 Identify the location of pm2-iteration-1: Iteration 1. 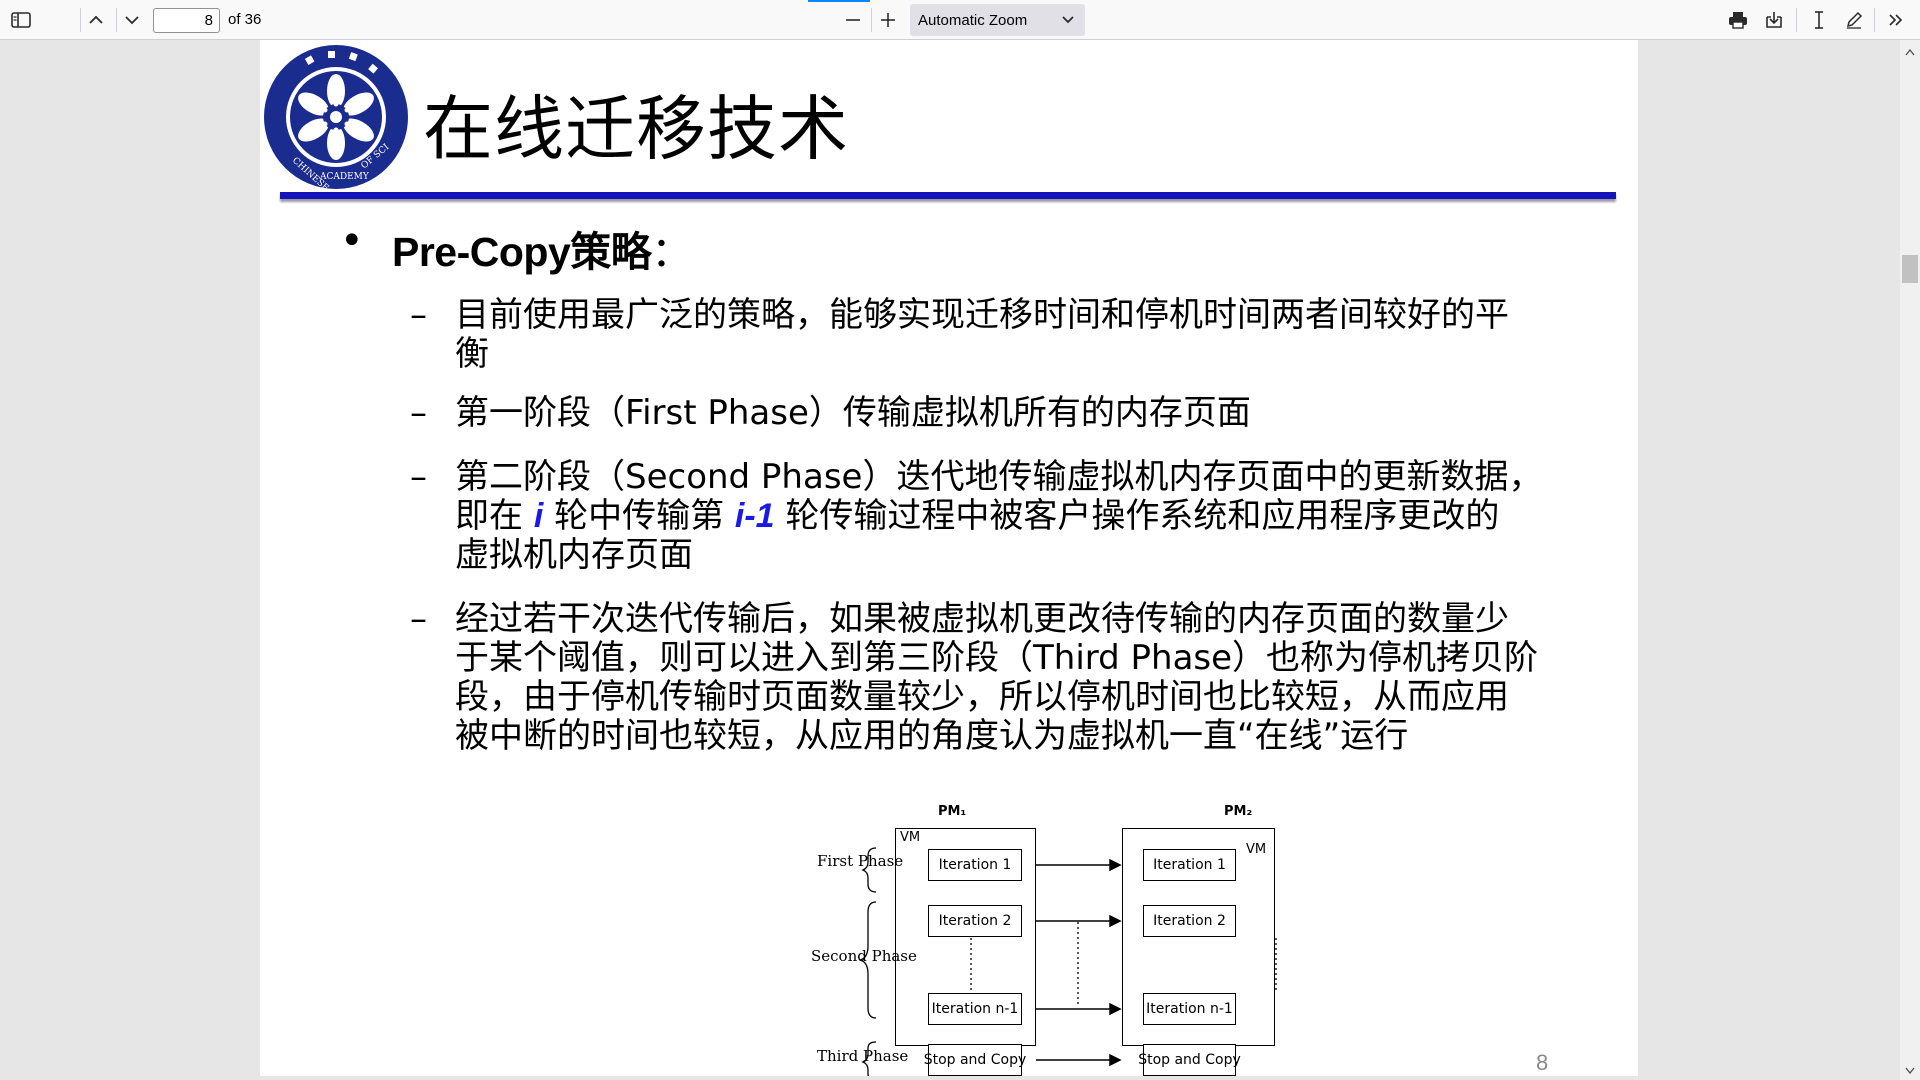
(1189, 865).